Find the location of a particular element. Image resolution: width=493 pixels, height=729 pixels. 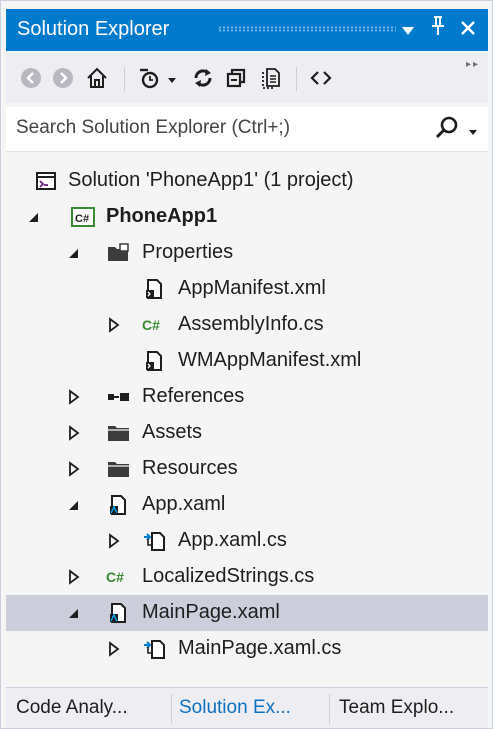

sync-with-active-document-button is located at coordinates (203, 78).